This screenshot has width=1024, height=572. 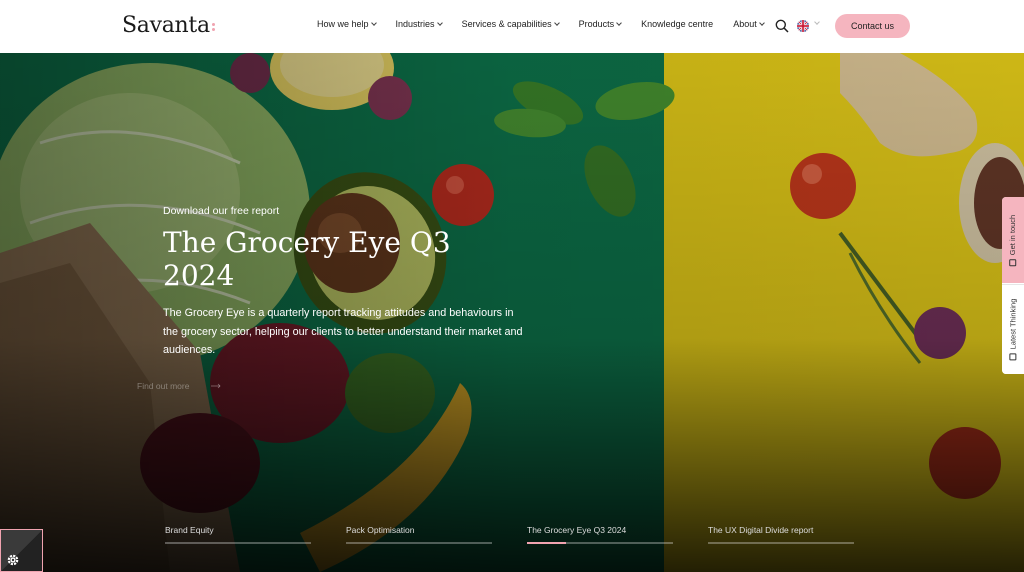 I want to click on slide-label: The Grocery Eye Q3 2024, so click(x=577, y=530).